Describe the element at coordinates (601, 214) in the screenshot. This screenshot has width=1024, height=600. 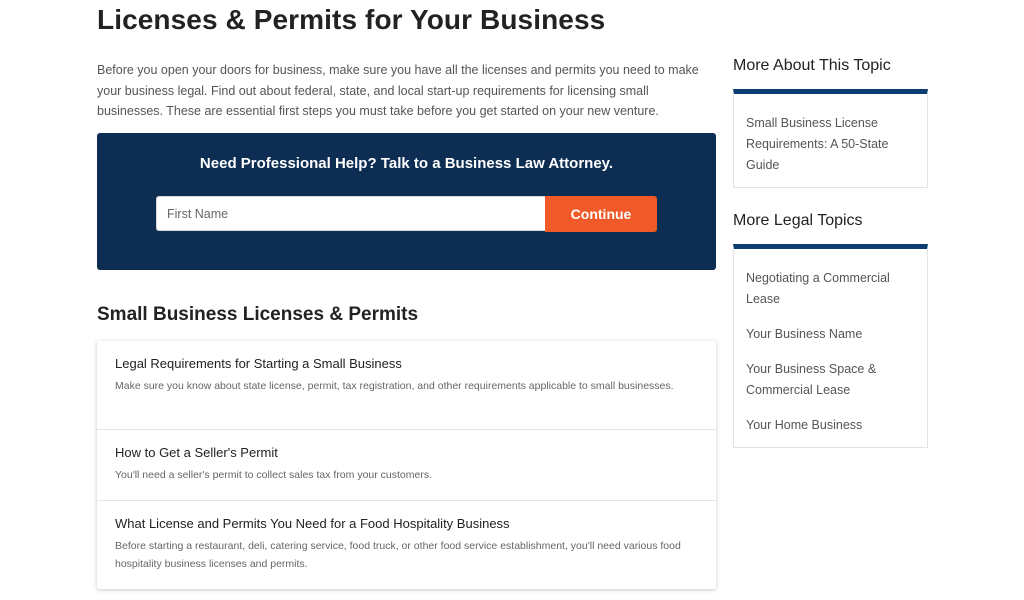
I see `continue-button: Continue` at that location.